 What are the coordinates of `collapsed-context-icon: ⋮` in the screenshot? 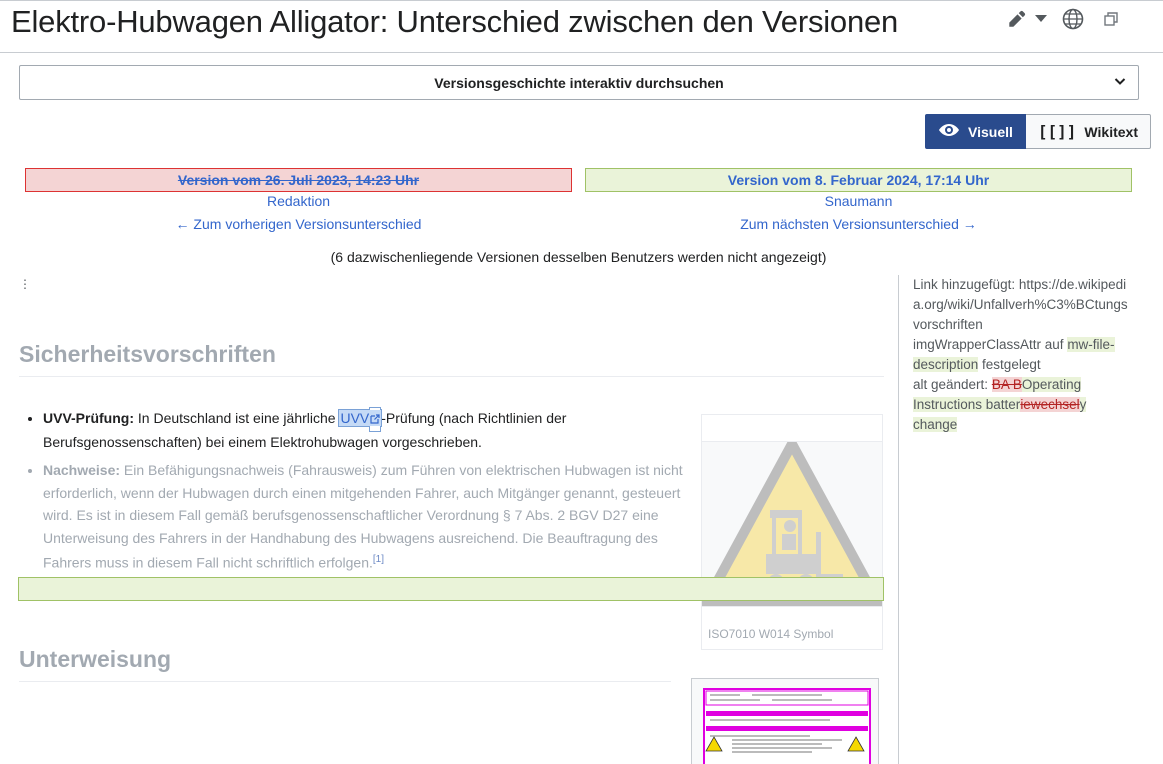 It's located at (25, 284).